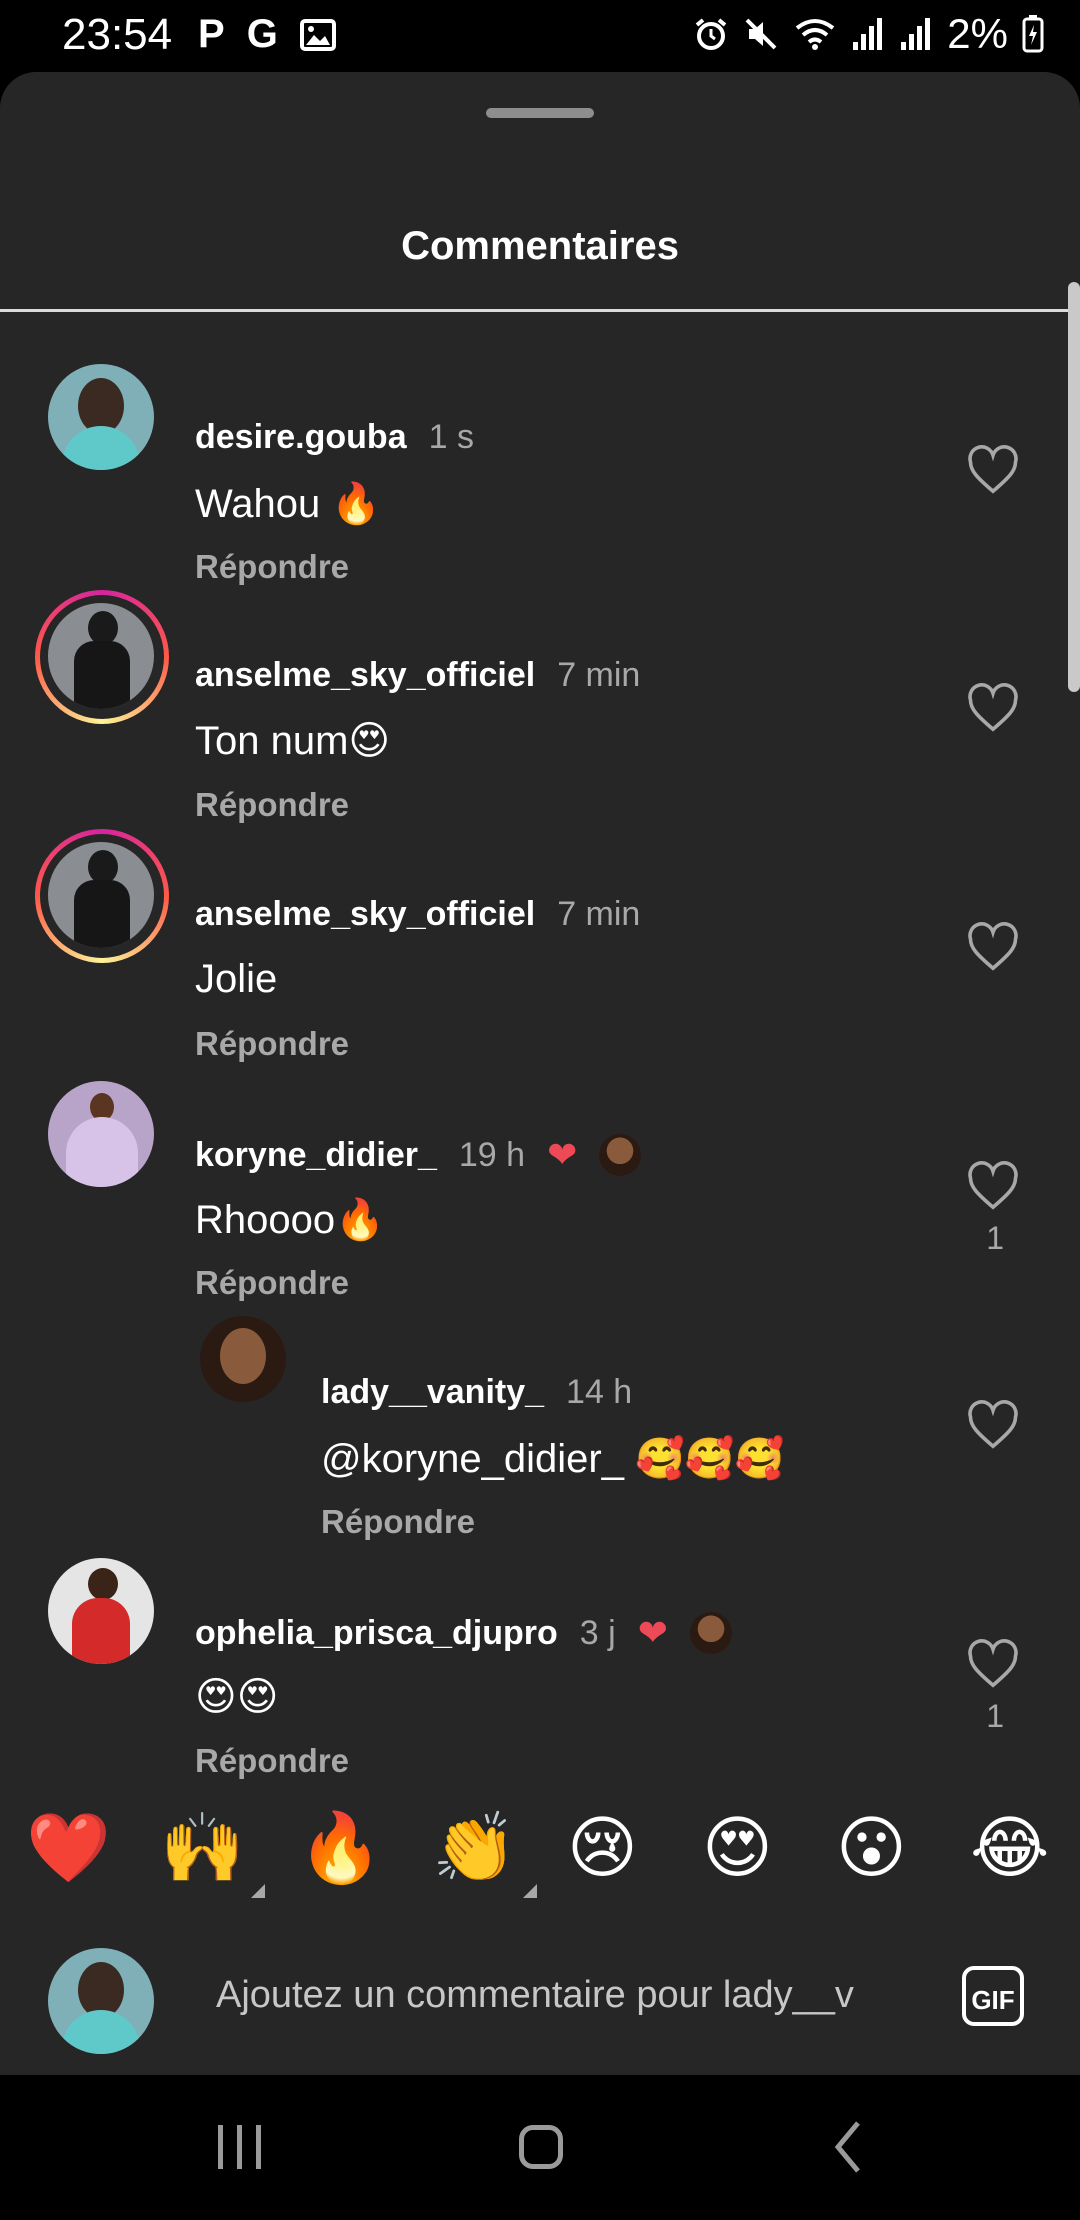 This screenshot has width=1080, height=2220. What do you see at coordinates (993, 1996) in the screenshot?
I see `gif-button: GIF` at bounding box center [993, 1996].